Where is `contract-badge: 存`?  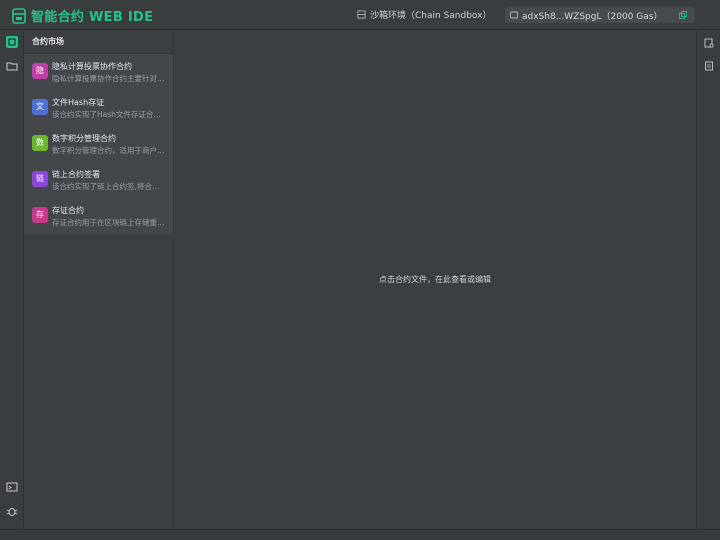
contract-badge: 存 is located at coordinates (40, 215).